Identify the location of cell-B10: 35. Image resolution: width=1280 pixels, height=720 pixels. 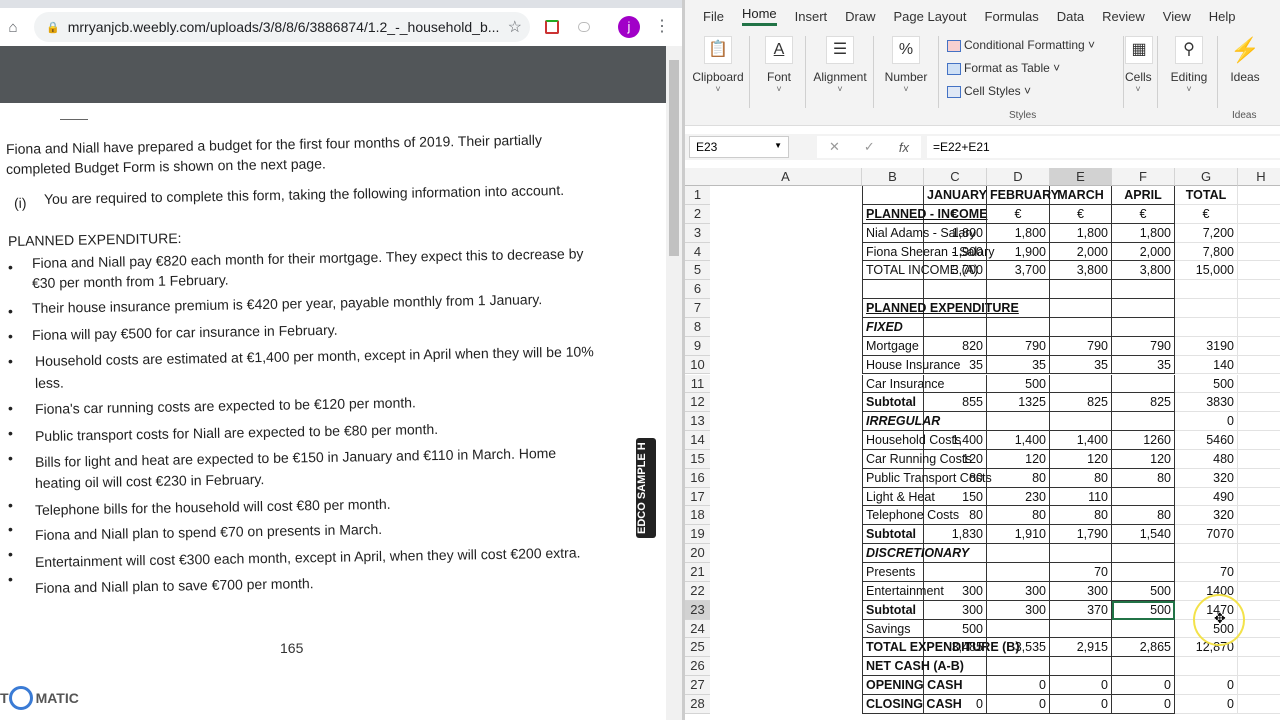
(955, 365).